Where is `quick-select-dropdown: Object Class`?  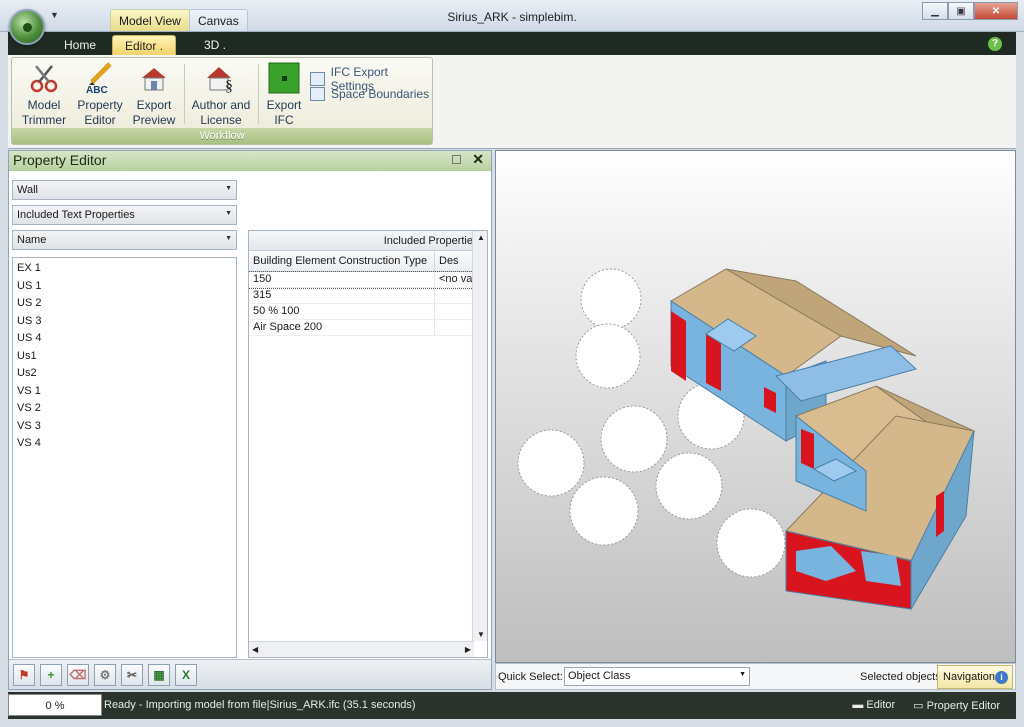
quick-select-dropdown: Object Class is located at coordinates (657, 676).